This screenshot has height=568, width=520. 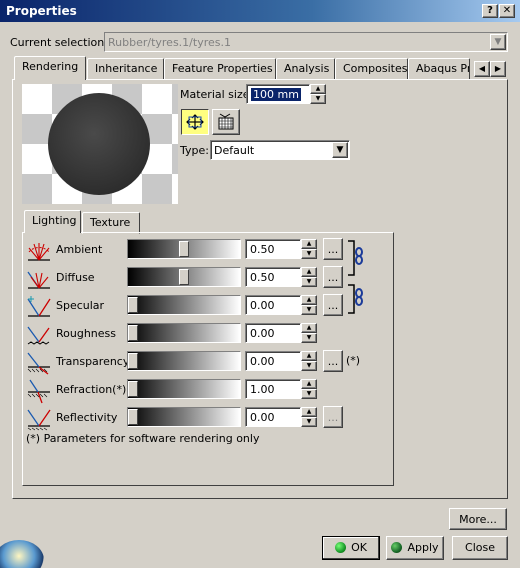 I want to click on ok-button: OK, so click(x=351, y=548).